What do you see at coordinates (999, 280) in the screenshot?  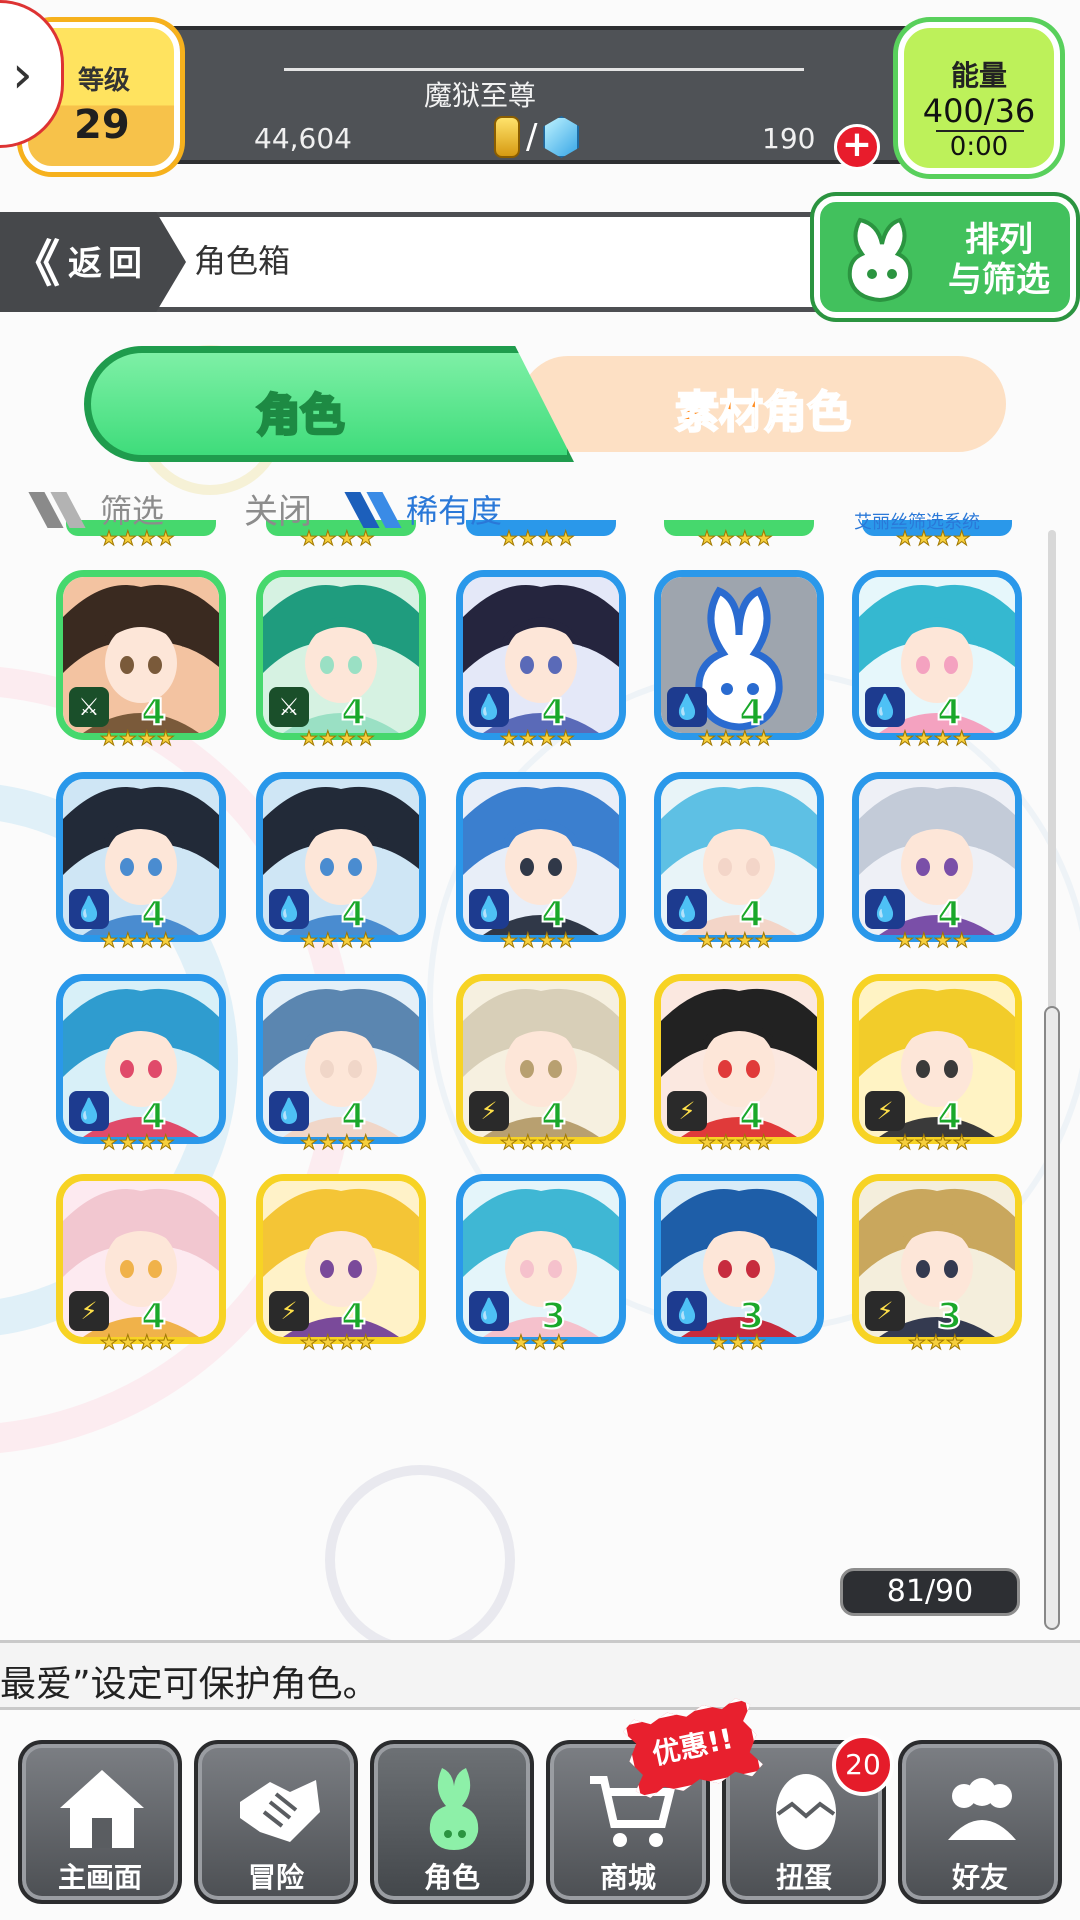 I see `sort-label-line2: 与筛选` at bounding box center [999, 280].